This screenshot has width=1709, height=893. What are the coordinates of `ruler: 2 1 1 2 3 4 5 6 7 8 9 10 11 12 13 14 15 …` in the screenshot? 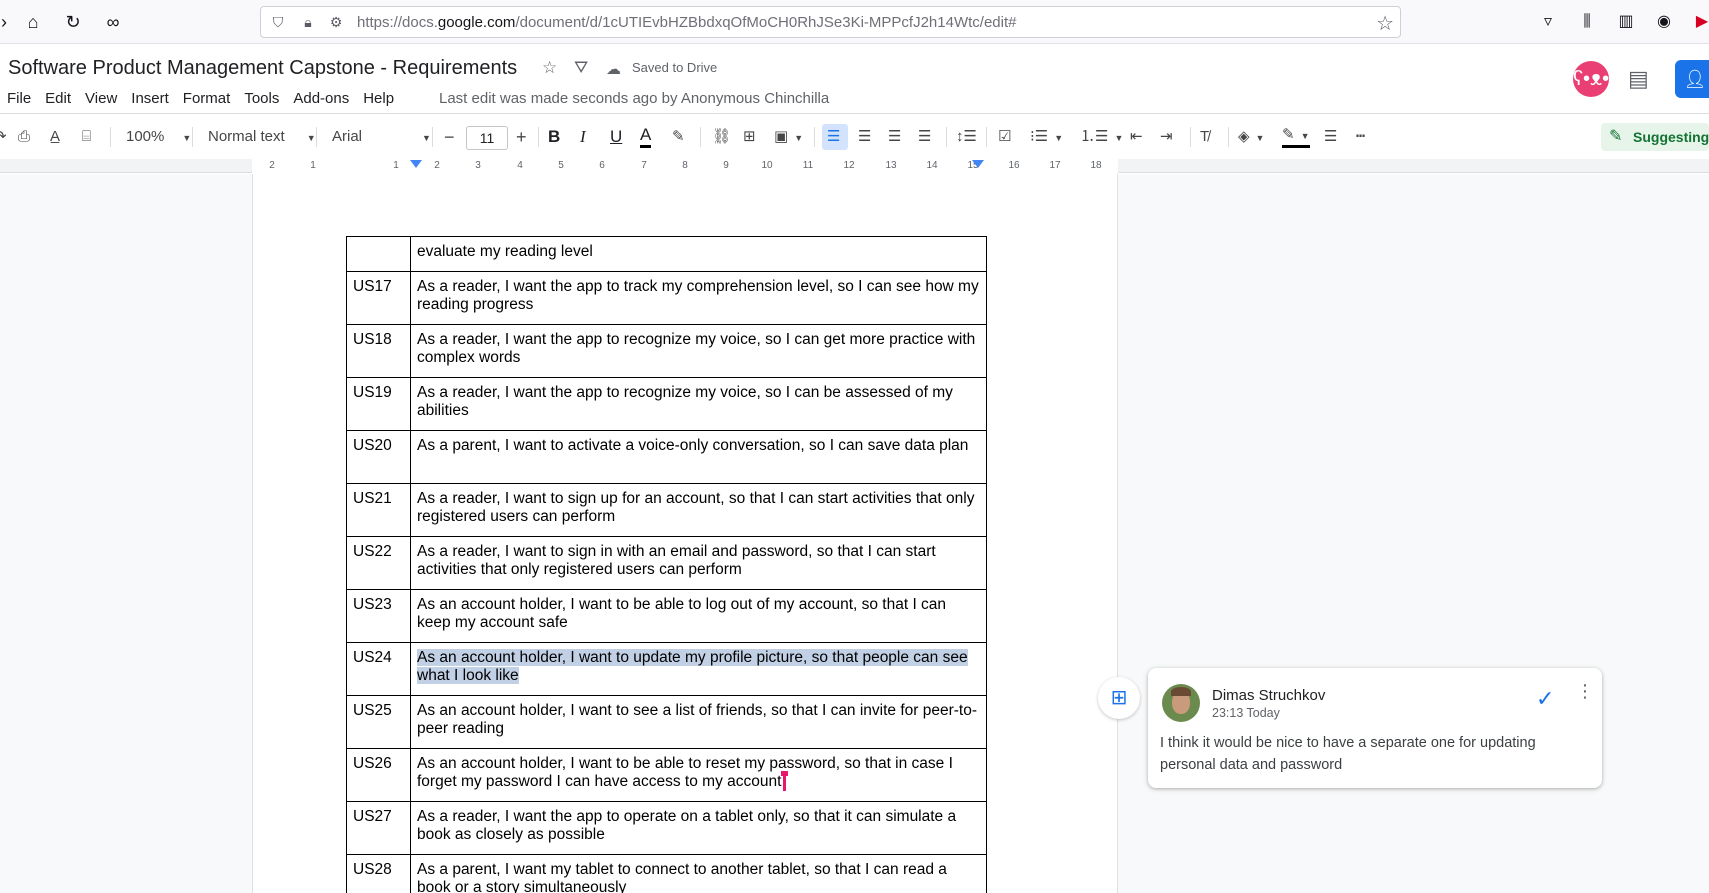 It's located at (854, 166).